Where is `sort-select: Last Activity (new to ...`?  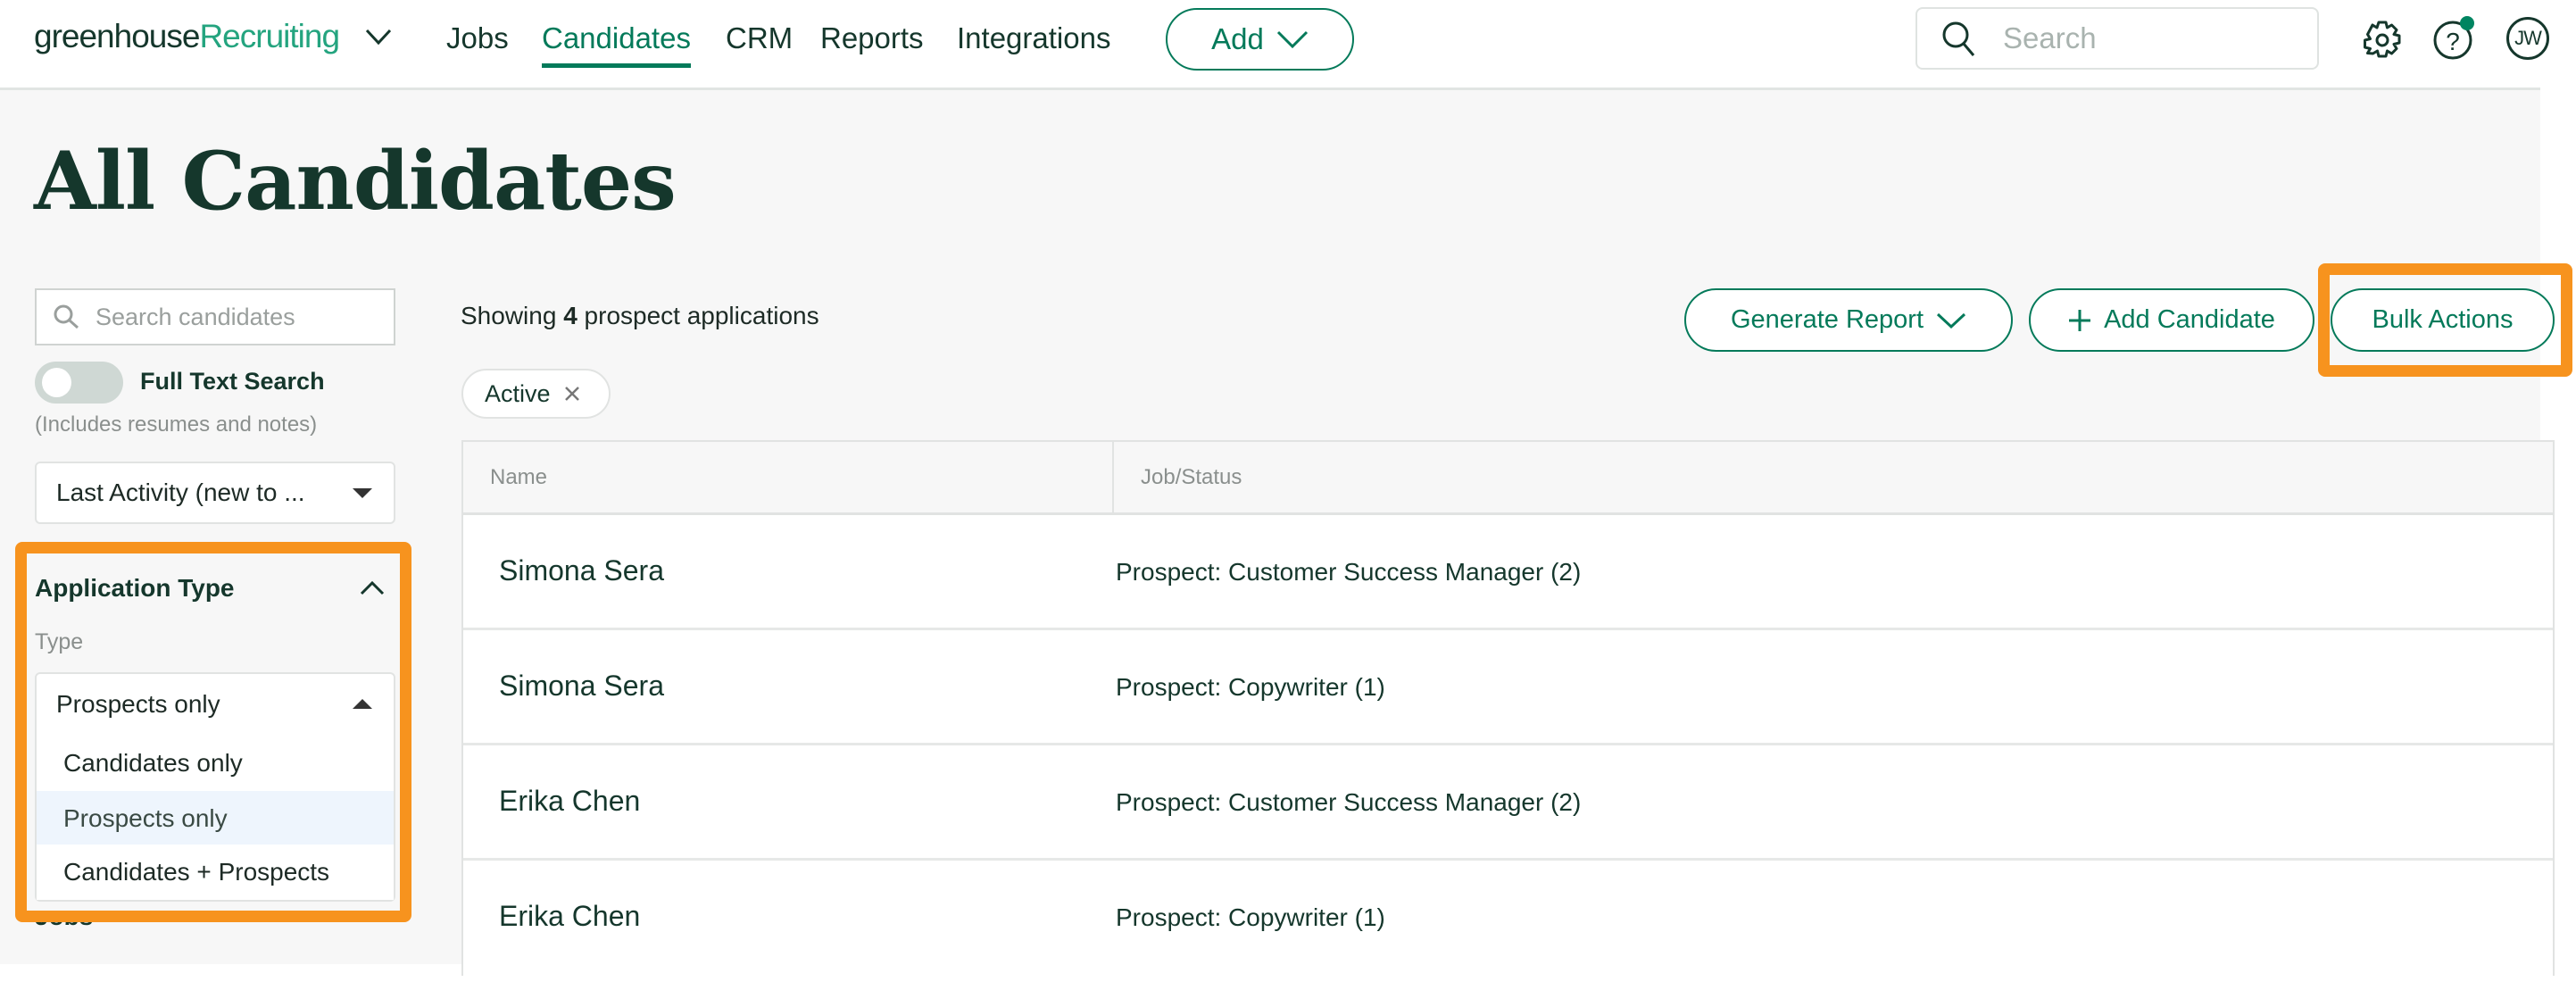 sort-select: Last Activity (new to ... is located at coordinates (215, 493).